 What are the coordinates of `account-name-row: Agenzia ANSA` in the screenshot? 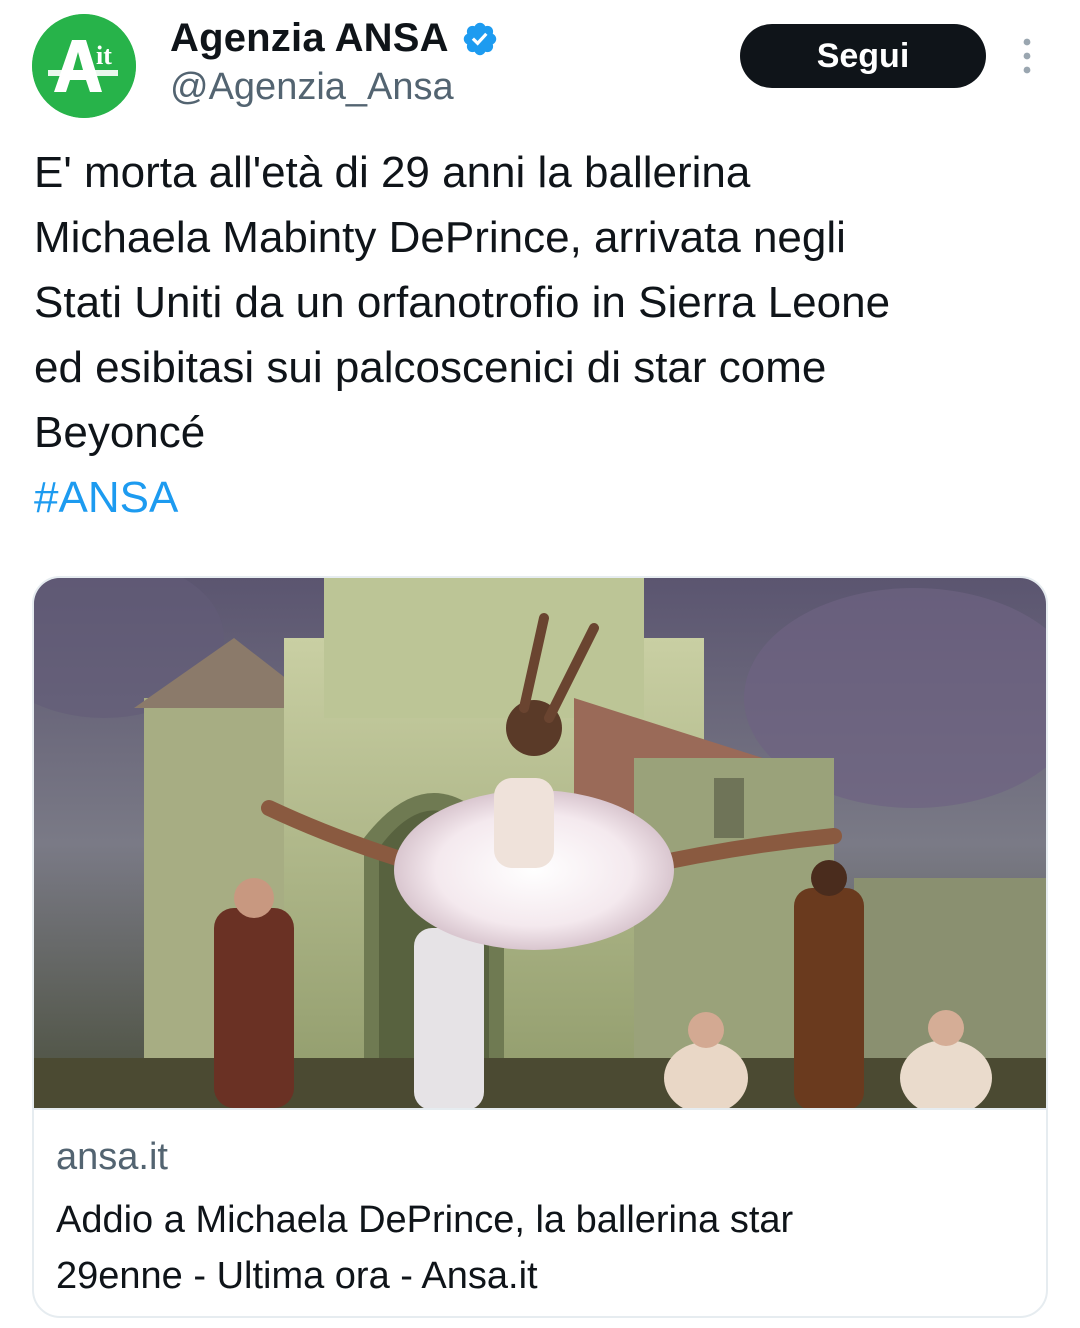 It's located at (334, 38).